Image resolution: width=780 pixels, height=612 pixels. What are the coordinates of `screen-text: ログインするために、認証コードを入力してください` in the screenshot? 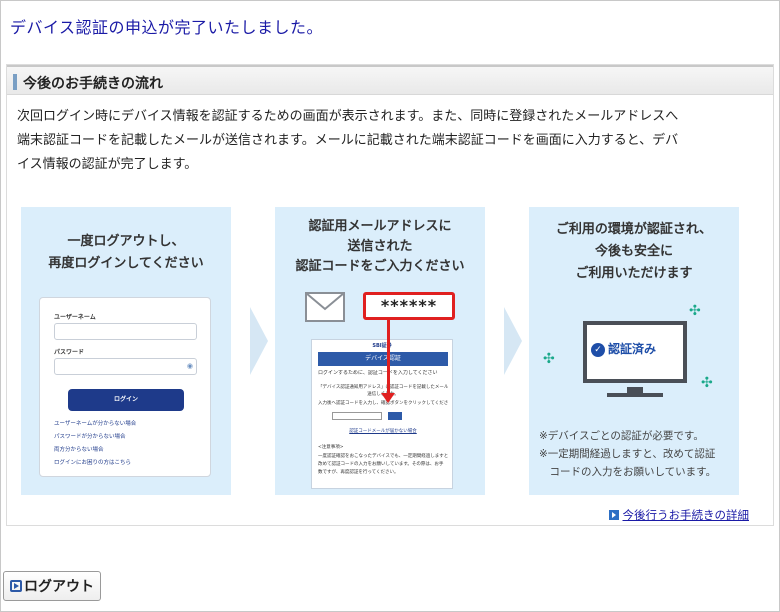 It's located at (378, 373).